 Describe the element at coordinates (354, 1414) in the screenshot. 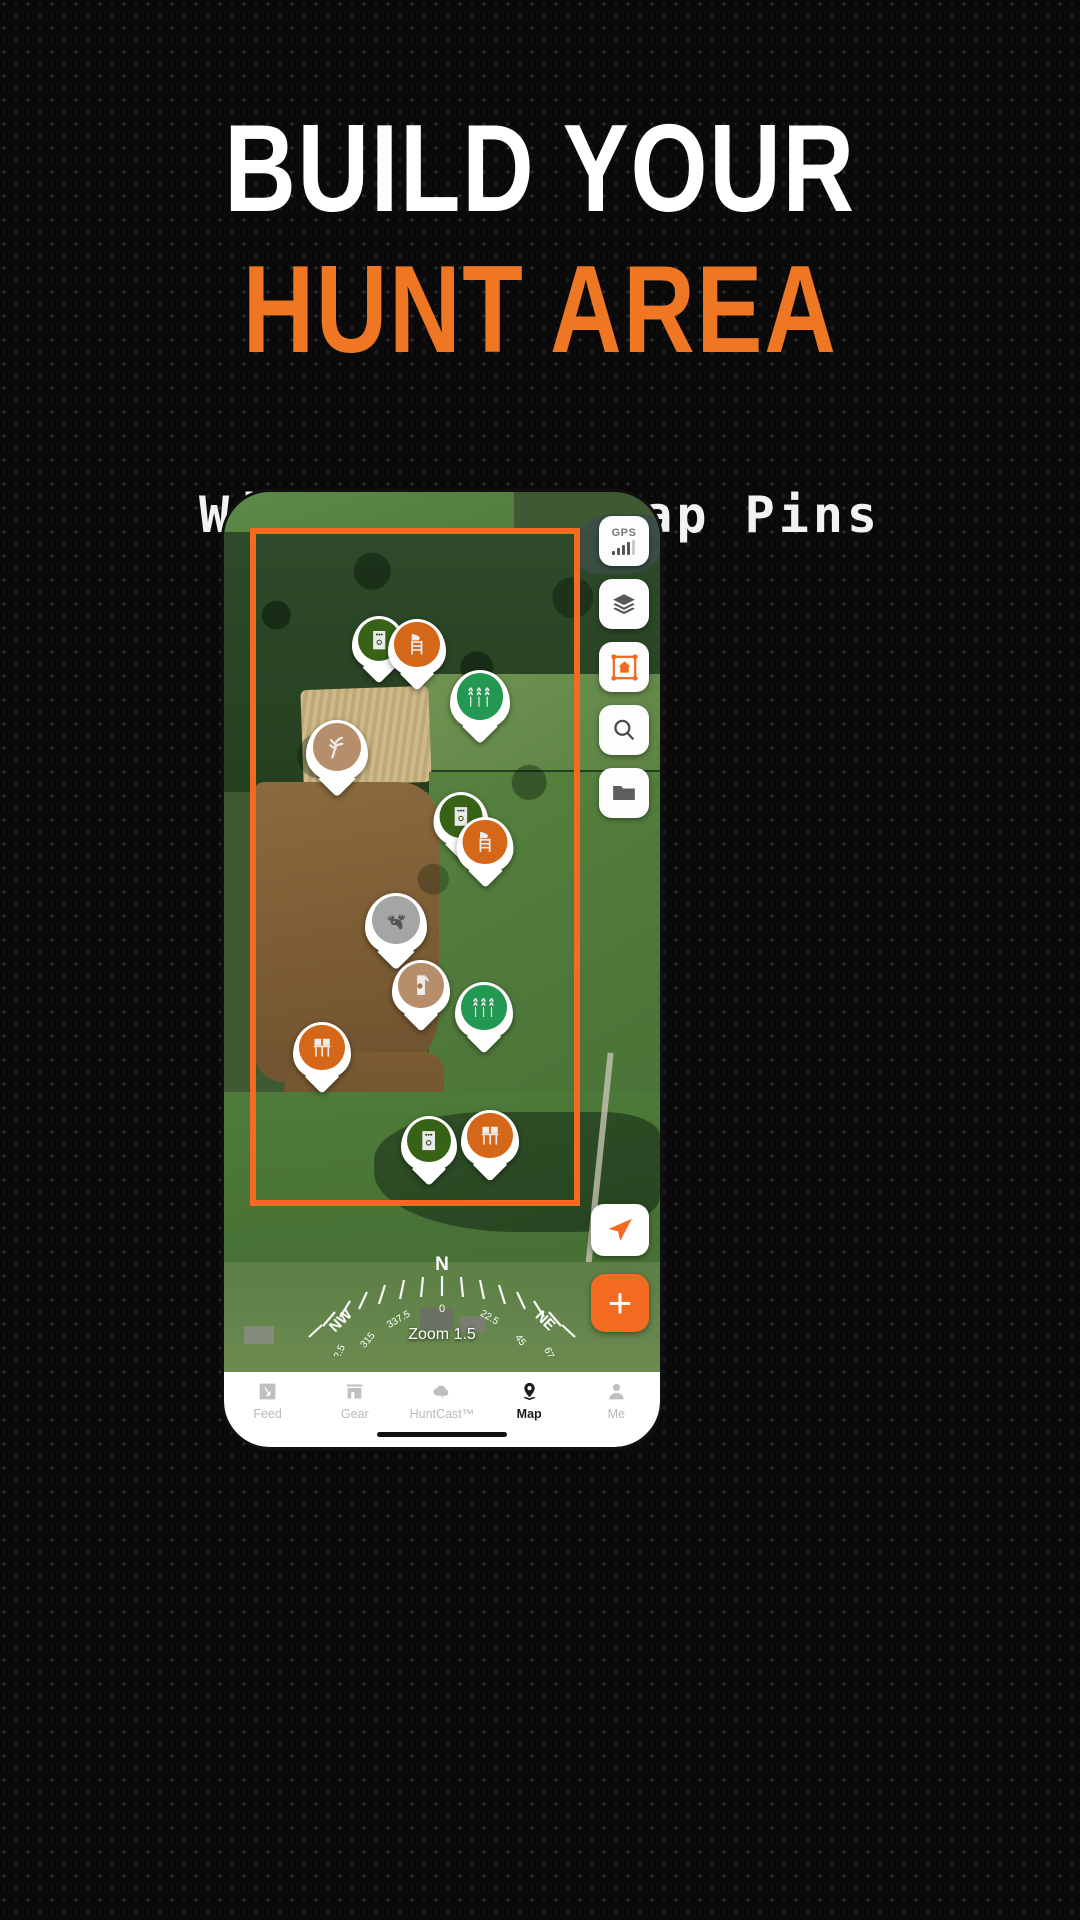

I see `tab-gear-label: Gear` at that location.